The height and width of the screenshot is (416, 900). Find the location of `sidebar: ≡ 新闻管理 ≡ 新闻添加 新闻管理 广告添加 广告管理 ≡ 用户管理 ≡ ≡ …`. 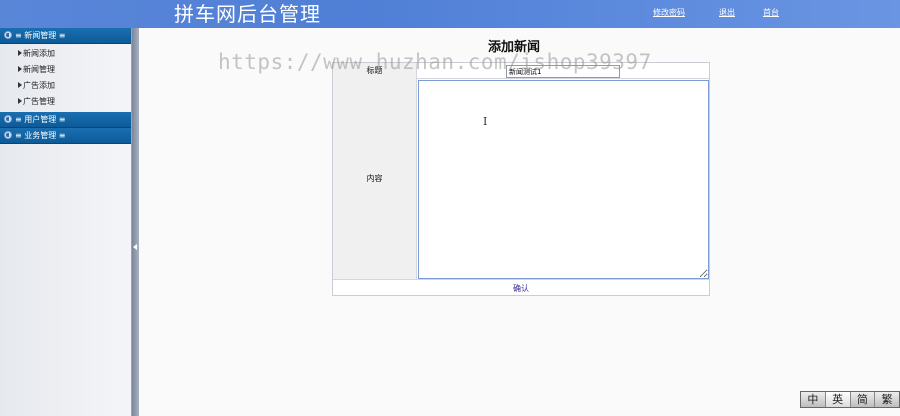

sidebar: ≡ 新闻管理 ≡ 新闻添加 新闻管理 广告添加 广告管理 ≡ 用户管理 ≡ ≡ … is located at coordinates (66, 222).